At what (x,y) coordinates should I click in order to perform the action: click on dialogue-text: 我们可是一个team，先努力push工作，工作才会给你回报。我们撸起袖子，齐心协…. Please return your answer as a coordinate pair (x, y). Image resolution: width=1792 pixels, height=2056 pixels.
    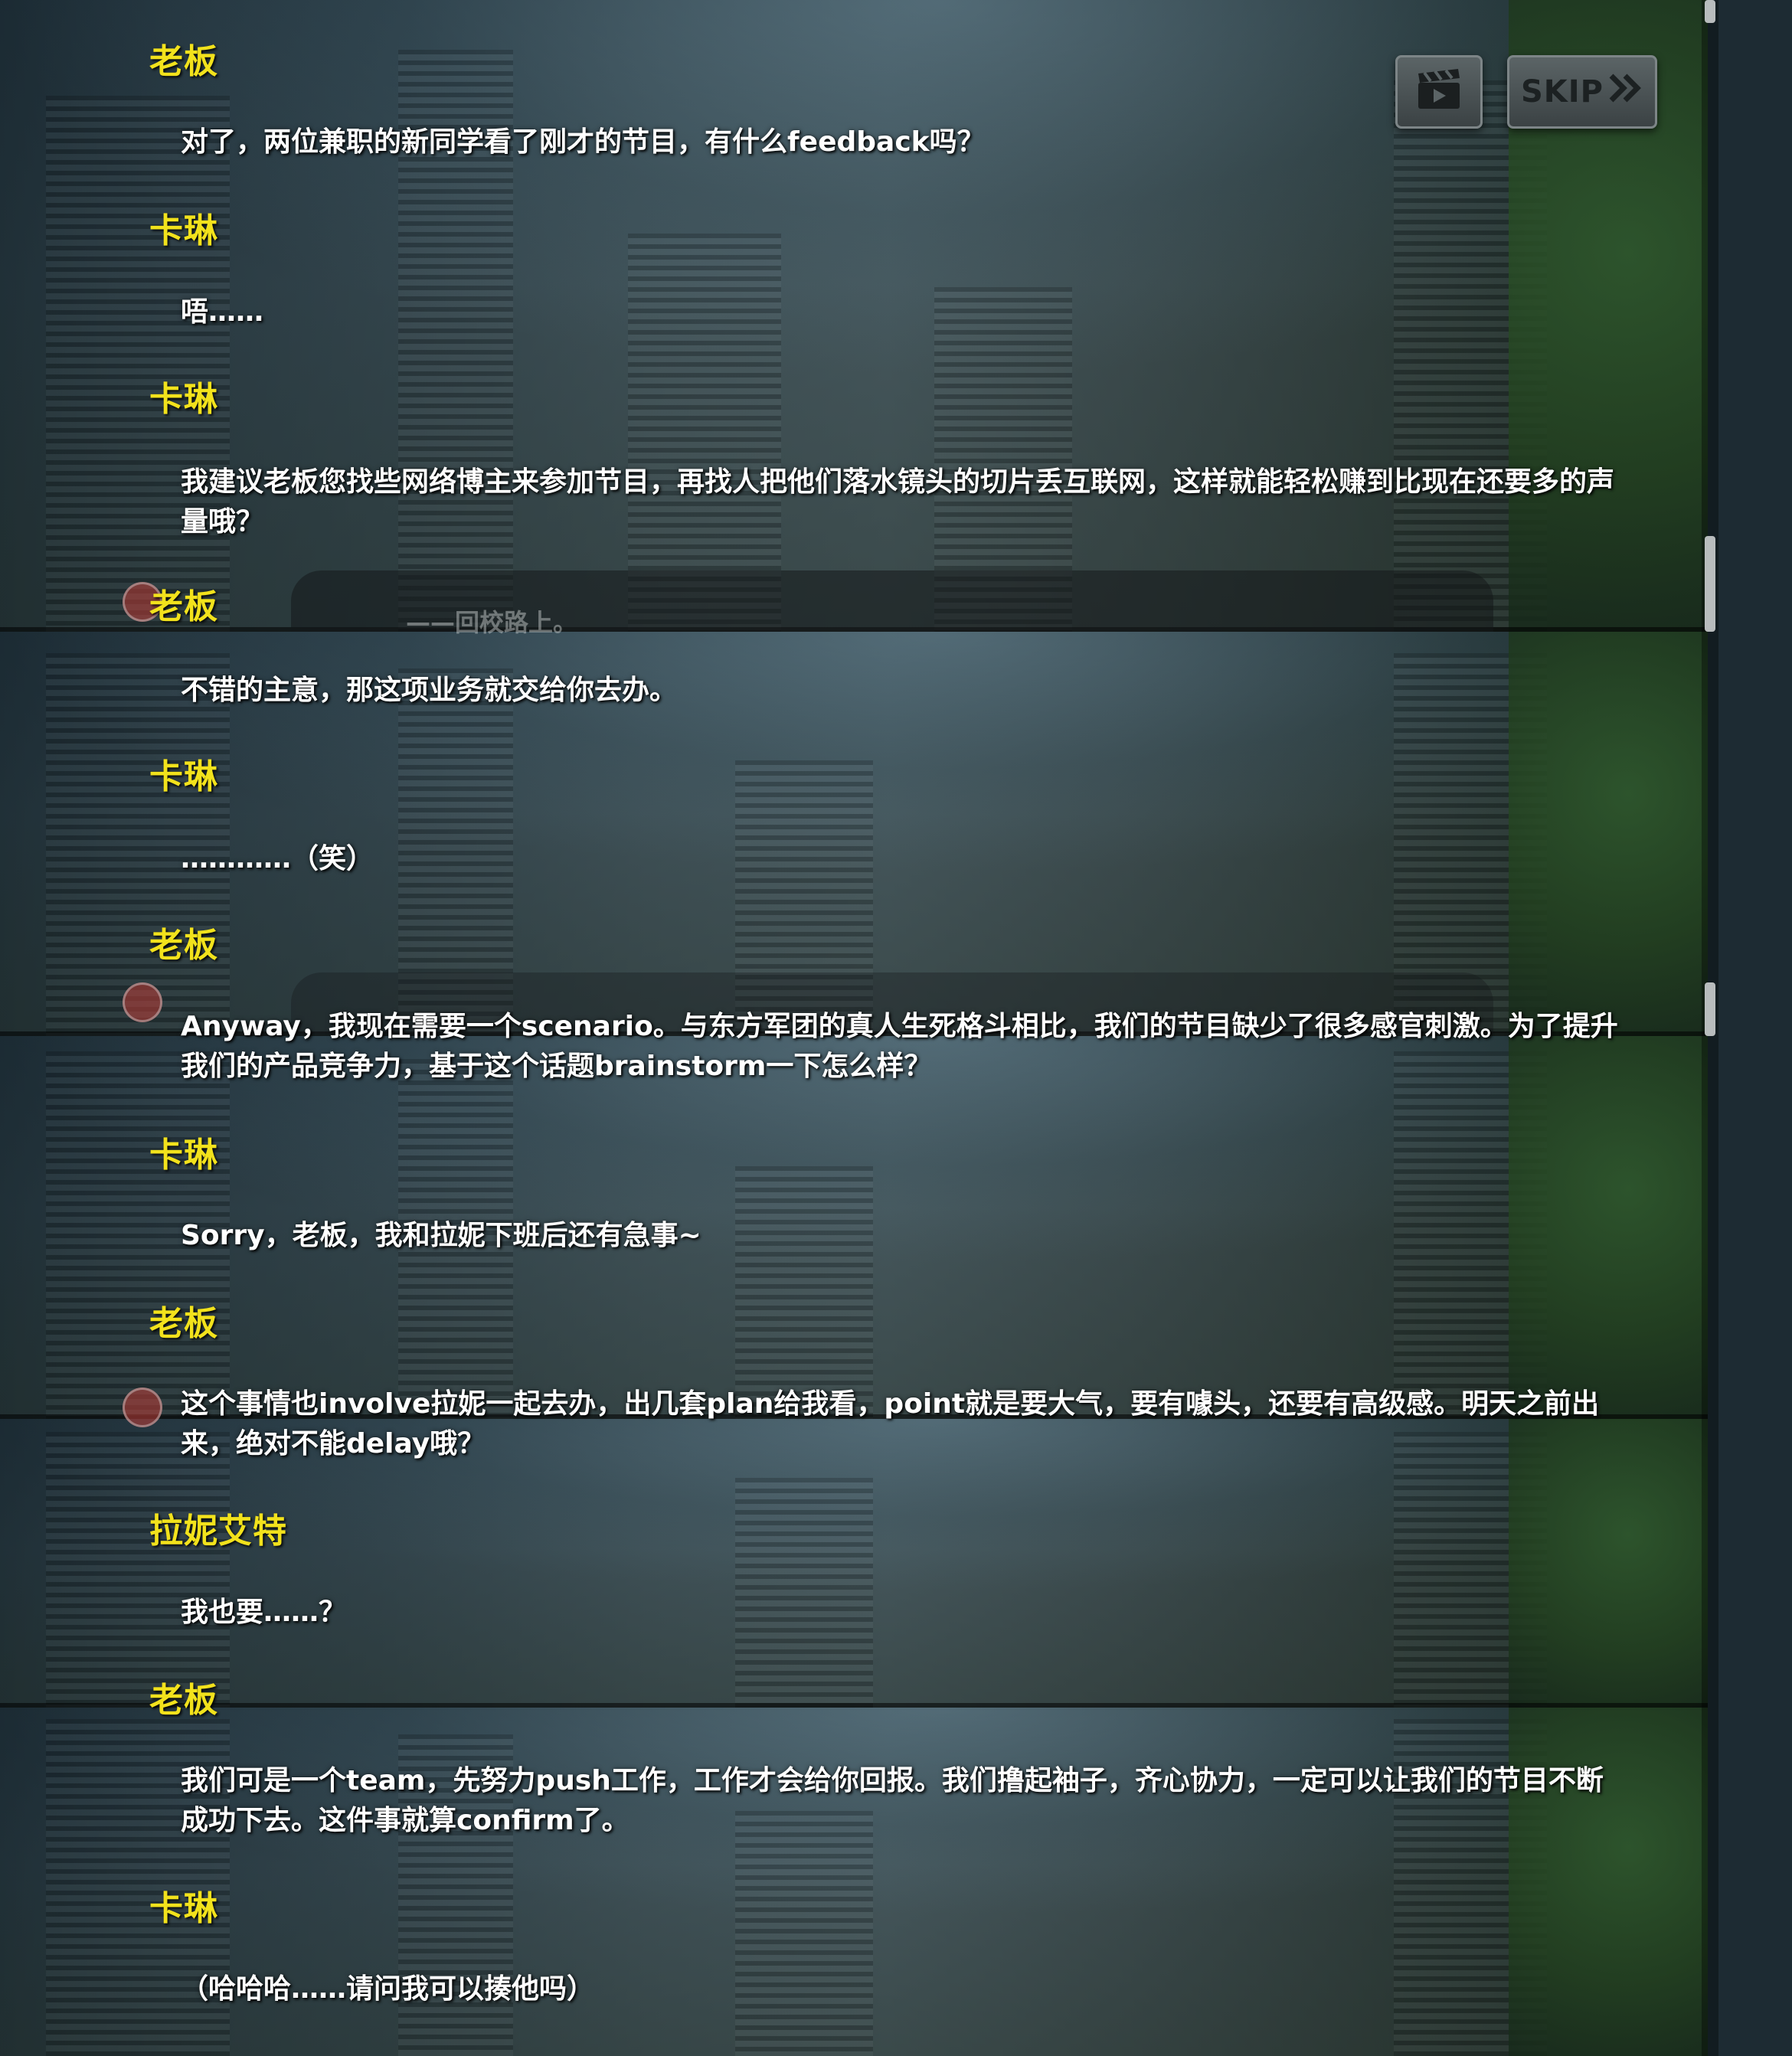
    Looking at the image, I should click on (893, 1800).